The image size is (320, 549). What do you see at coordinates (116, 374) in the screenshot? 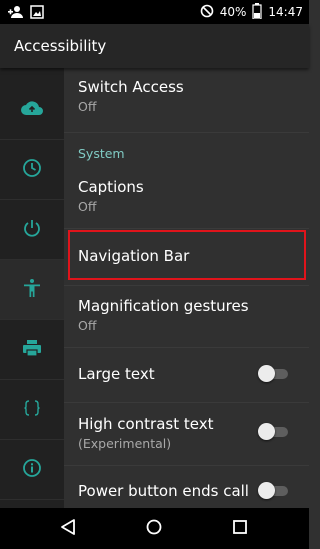
I see `setting-title: Large text` at bounding box center [116, 374].